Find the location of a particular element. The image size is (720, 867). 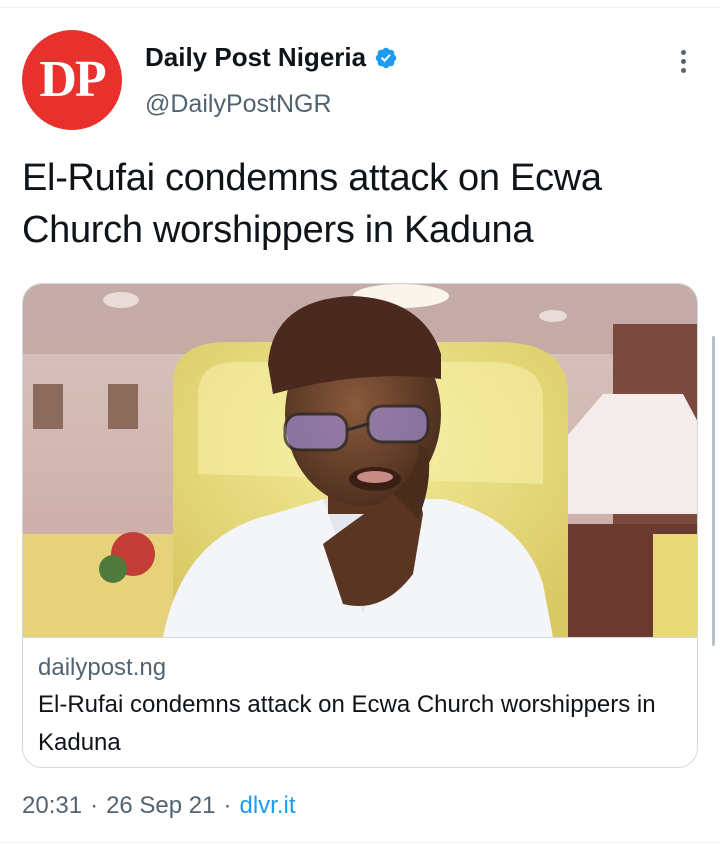

avatar: DP is located at coordinates (72, 80).